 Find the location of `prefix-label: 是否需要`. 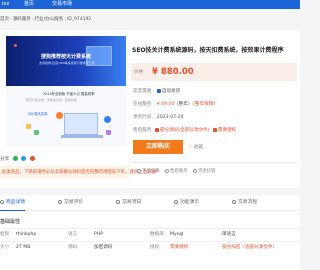

prefix-label: 是否需要 is located at coordinates (142, 91).